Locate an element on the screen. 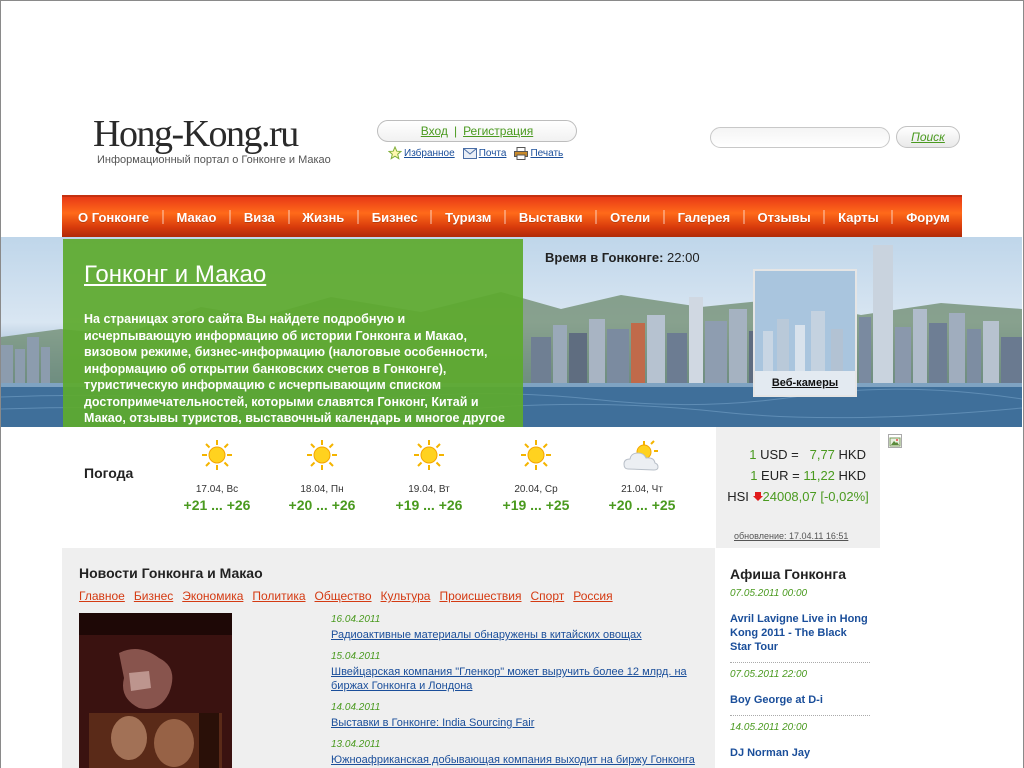 Image resolution: width=1024 pixels, height=768 pixels. arrow-down-icon is located at coordinates (757, 496).